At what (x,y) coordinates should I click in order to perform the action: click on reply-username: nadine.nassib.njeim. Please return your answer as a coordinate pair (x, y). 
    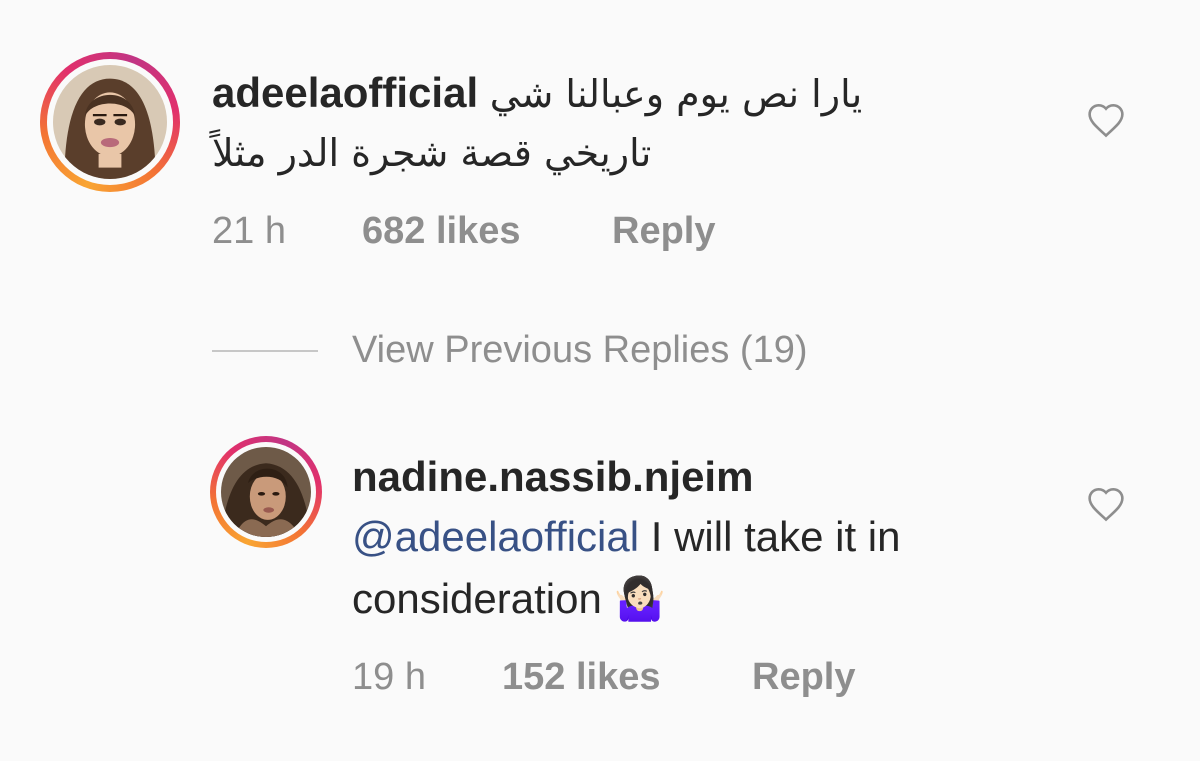
    Looking at the image, I should click on (552, 476).